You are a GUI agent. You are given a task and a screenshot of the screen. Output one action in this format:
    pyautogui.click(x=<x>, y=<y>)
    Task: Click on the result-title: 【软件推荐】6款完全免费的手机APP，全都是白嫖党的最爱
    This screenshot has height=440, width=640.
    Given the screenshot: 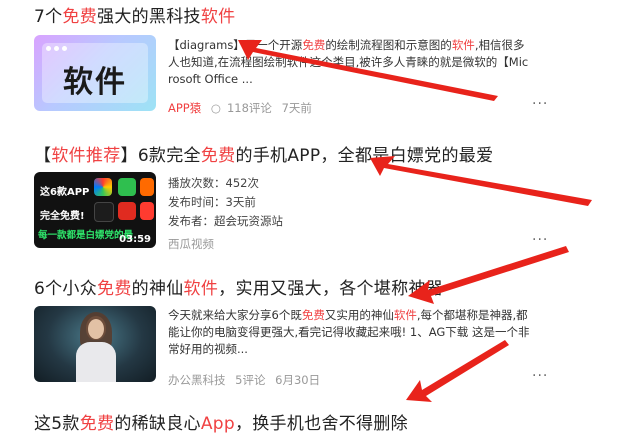 What is the action you would take?
    pyautogui.click(x=263, y=156)
    